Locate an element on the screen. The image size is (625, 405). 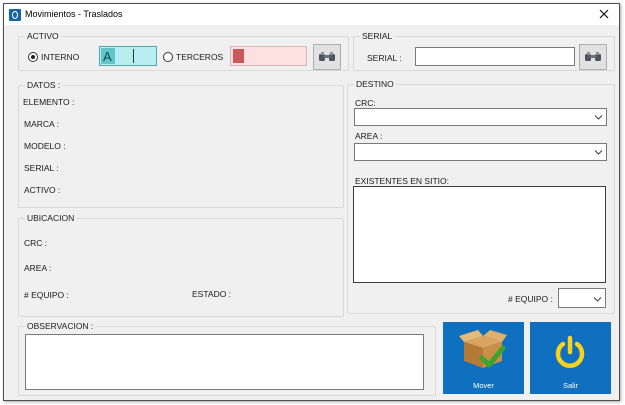
ubicacion-area-label: AREA : is located at coordinates (38, 268).